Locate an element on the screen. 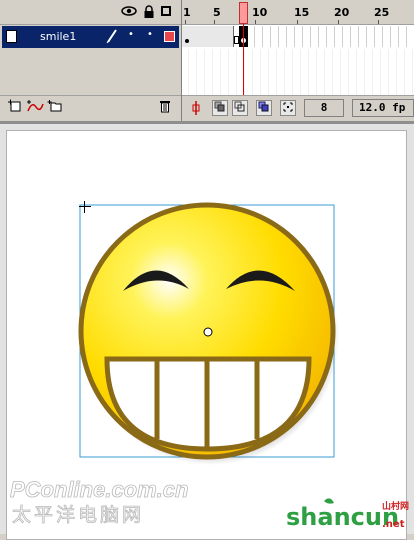 The width and height of the screenshot is (414, 540). shancun-suffix: .net is located at coordinates (393, 524).